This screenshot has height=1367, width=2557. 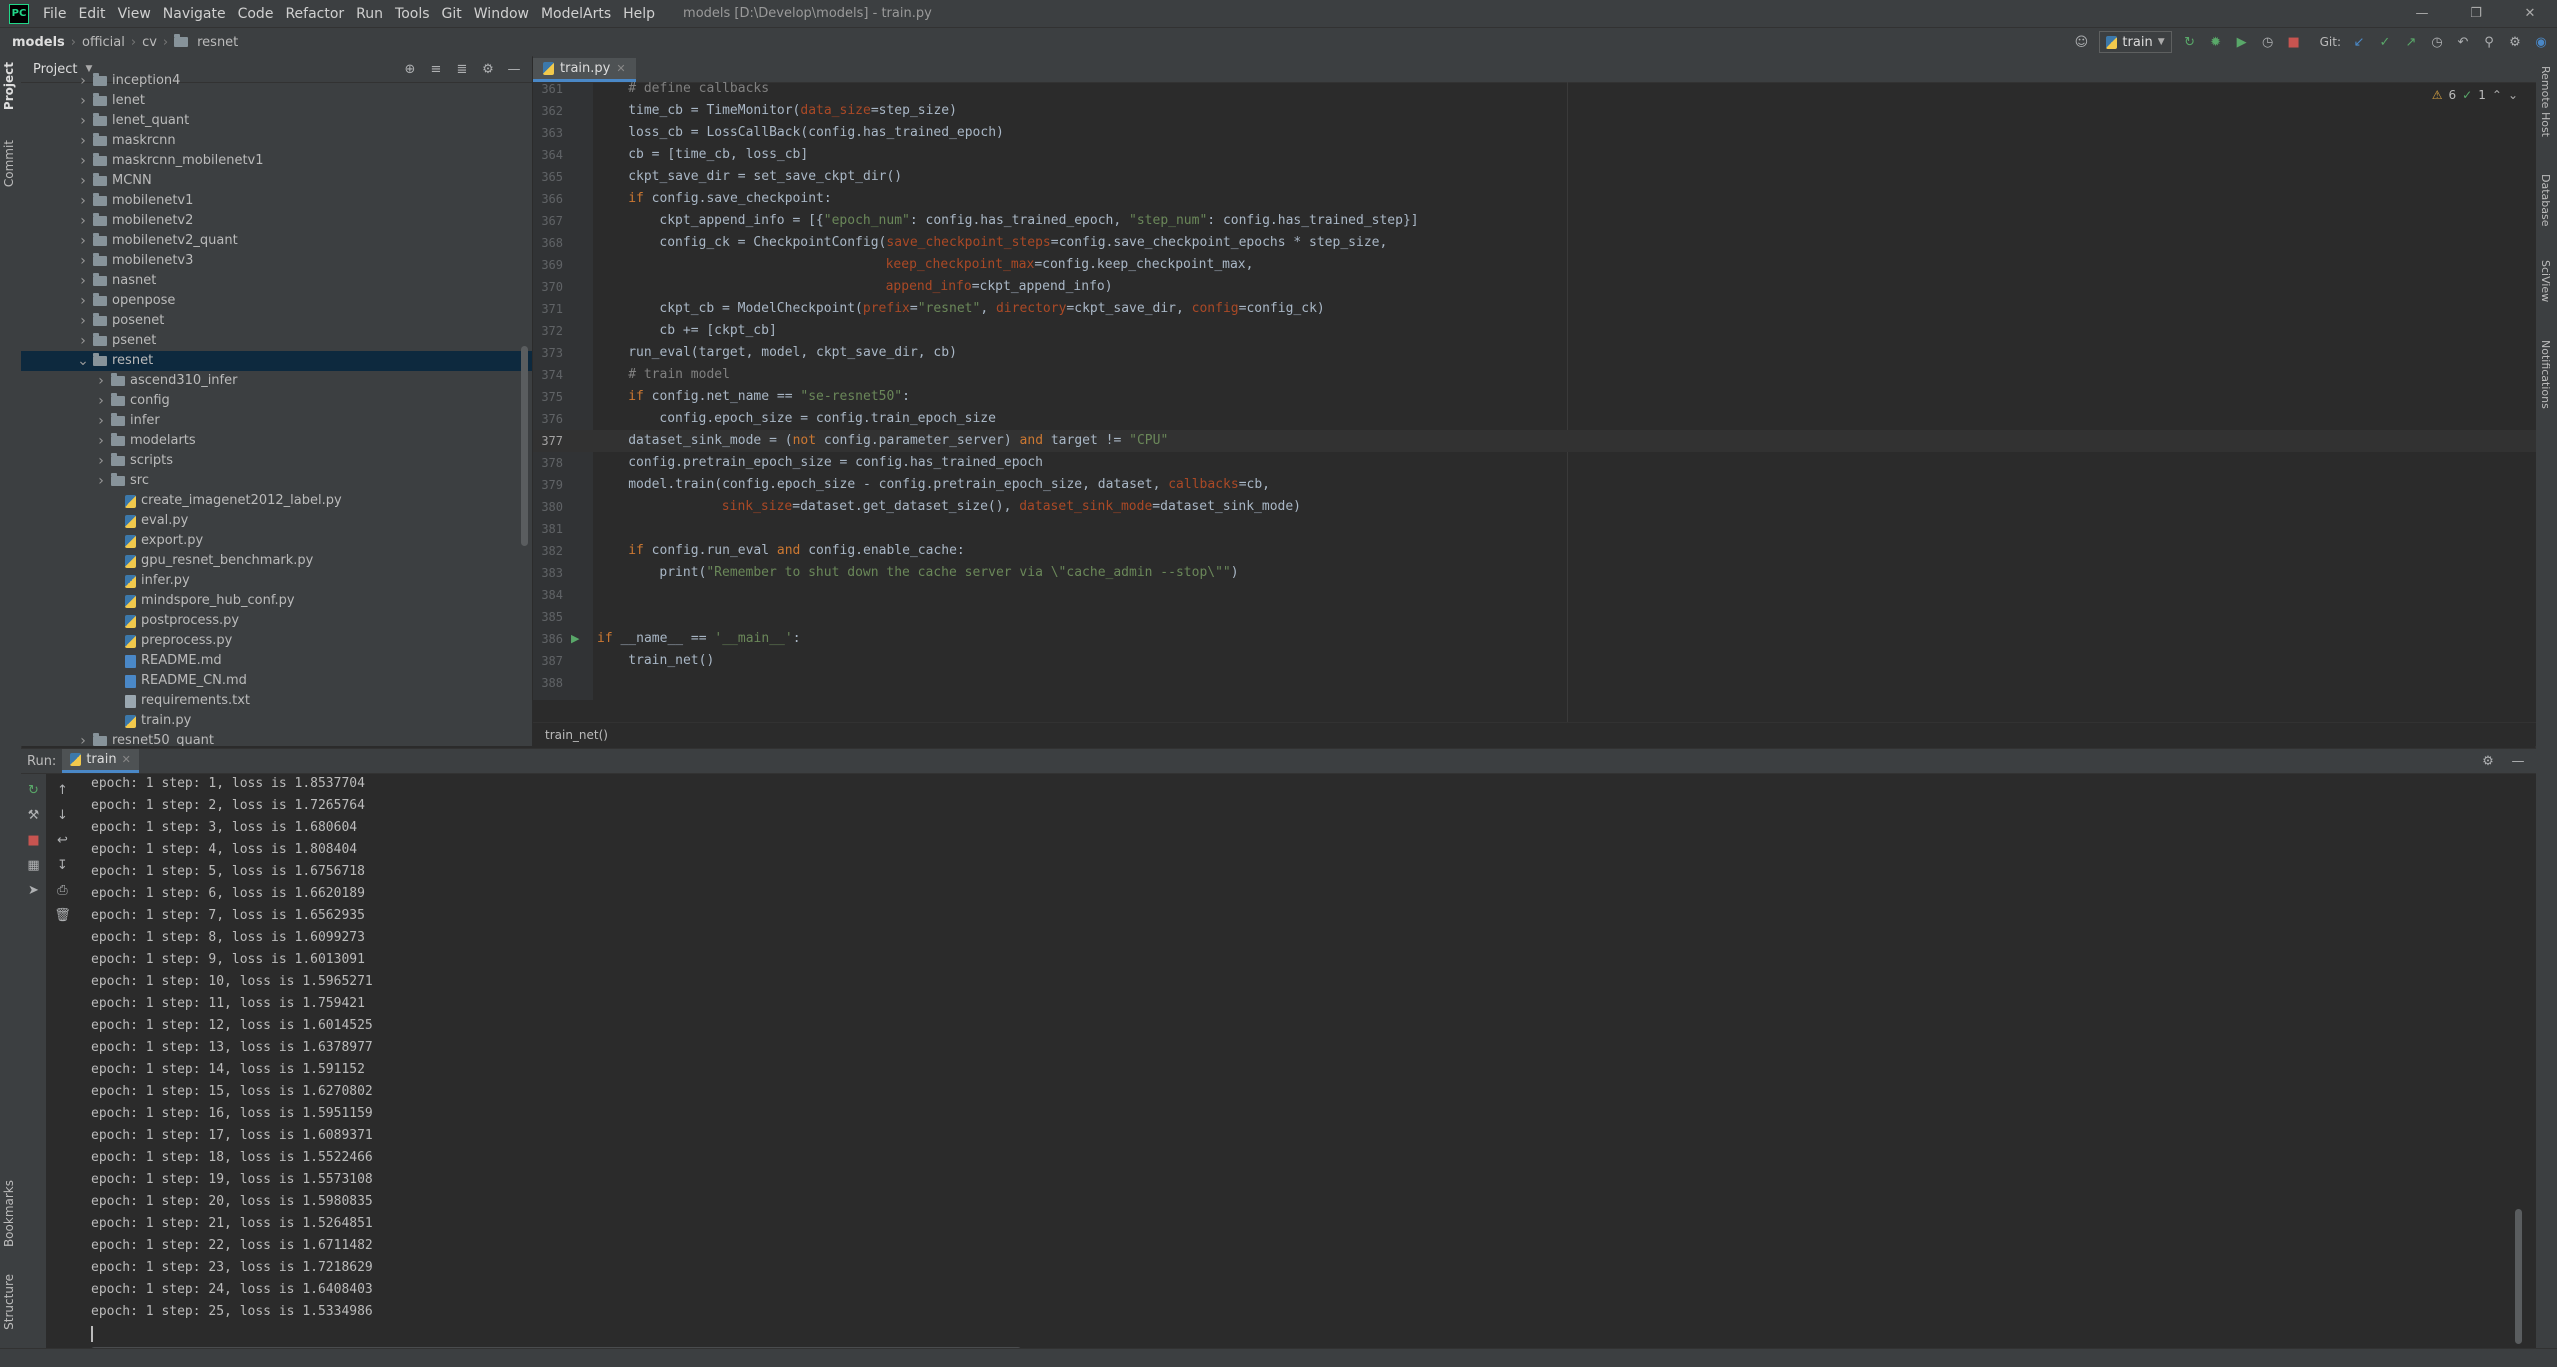 What do you see at coordinates (276, 501) in the screenshot?
I see `tree-file-item: create_imagenet2012_label.py` at bounding box center [276, 501].